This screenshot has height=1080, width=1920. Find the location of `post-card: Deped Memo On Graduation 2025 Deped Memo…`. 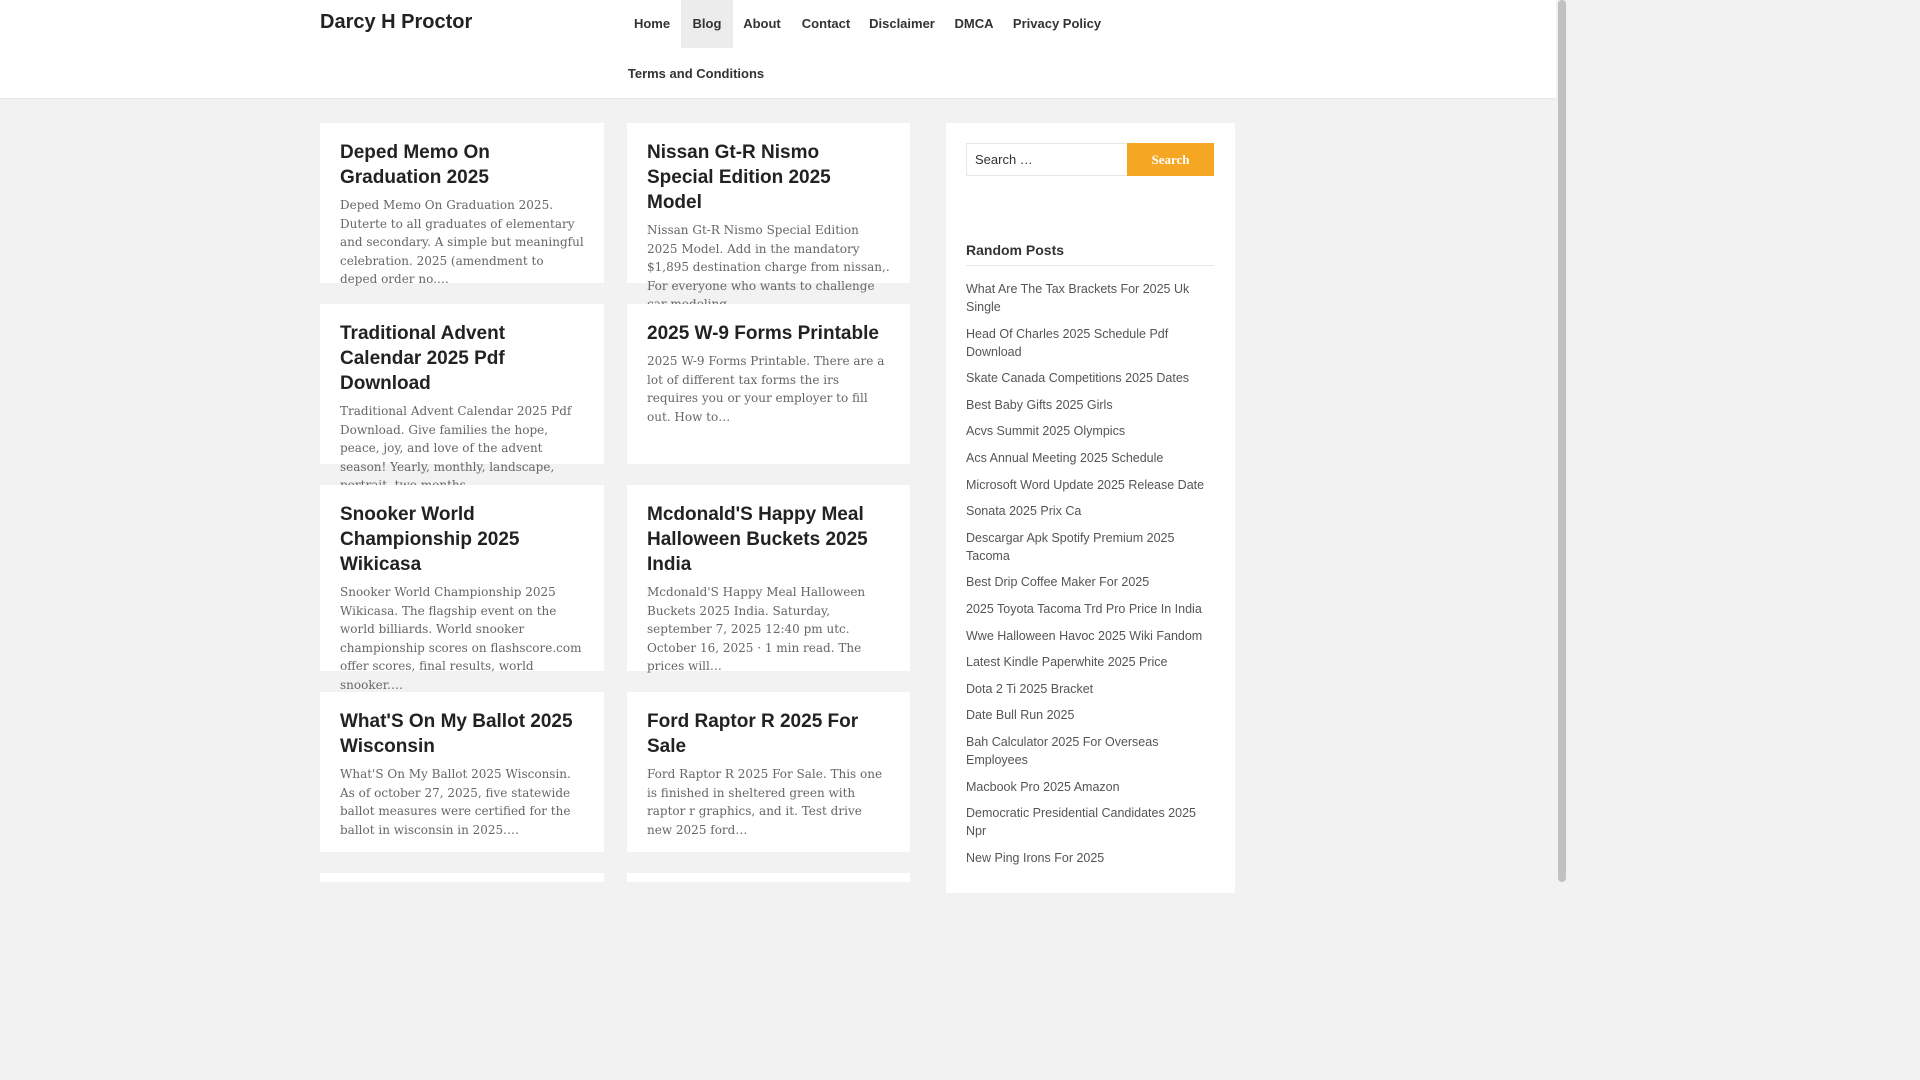

post-card: Deped Memo On Graduation 2025 Deped Memo… is located at coordinates (462, 204).